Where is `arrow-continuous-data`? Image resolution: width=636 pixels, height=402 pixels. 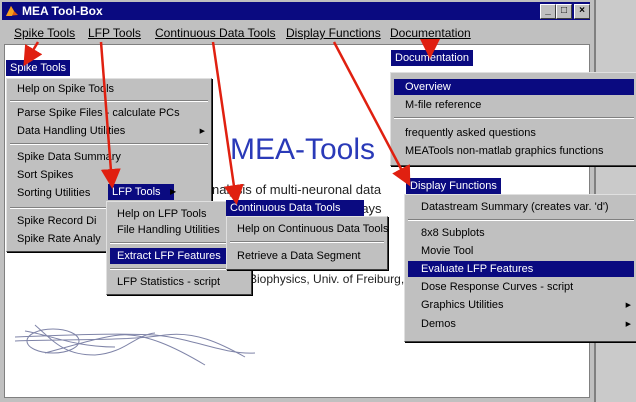
arrow-continuous-data is located at coordinates (227, 123).